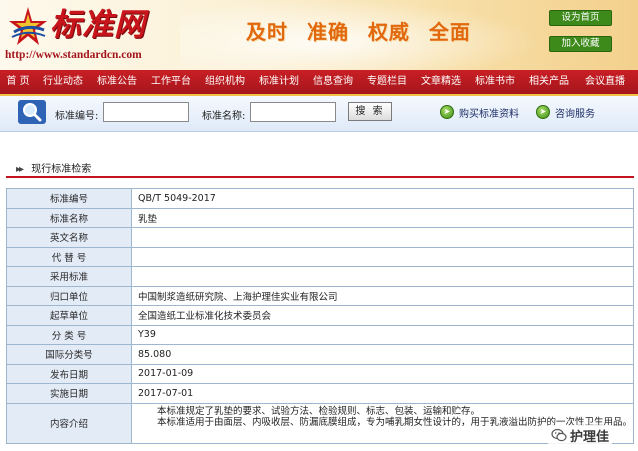 Image resolution: width=638 pixels, height=451 pixels. Describe the element at coordinates (28, 26) in the screenshot. I see `logo-emblem-icon` at that location.